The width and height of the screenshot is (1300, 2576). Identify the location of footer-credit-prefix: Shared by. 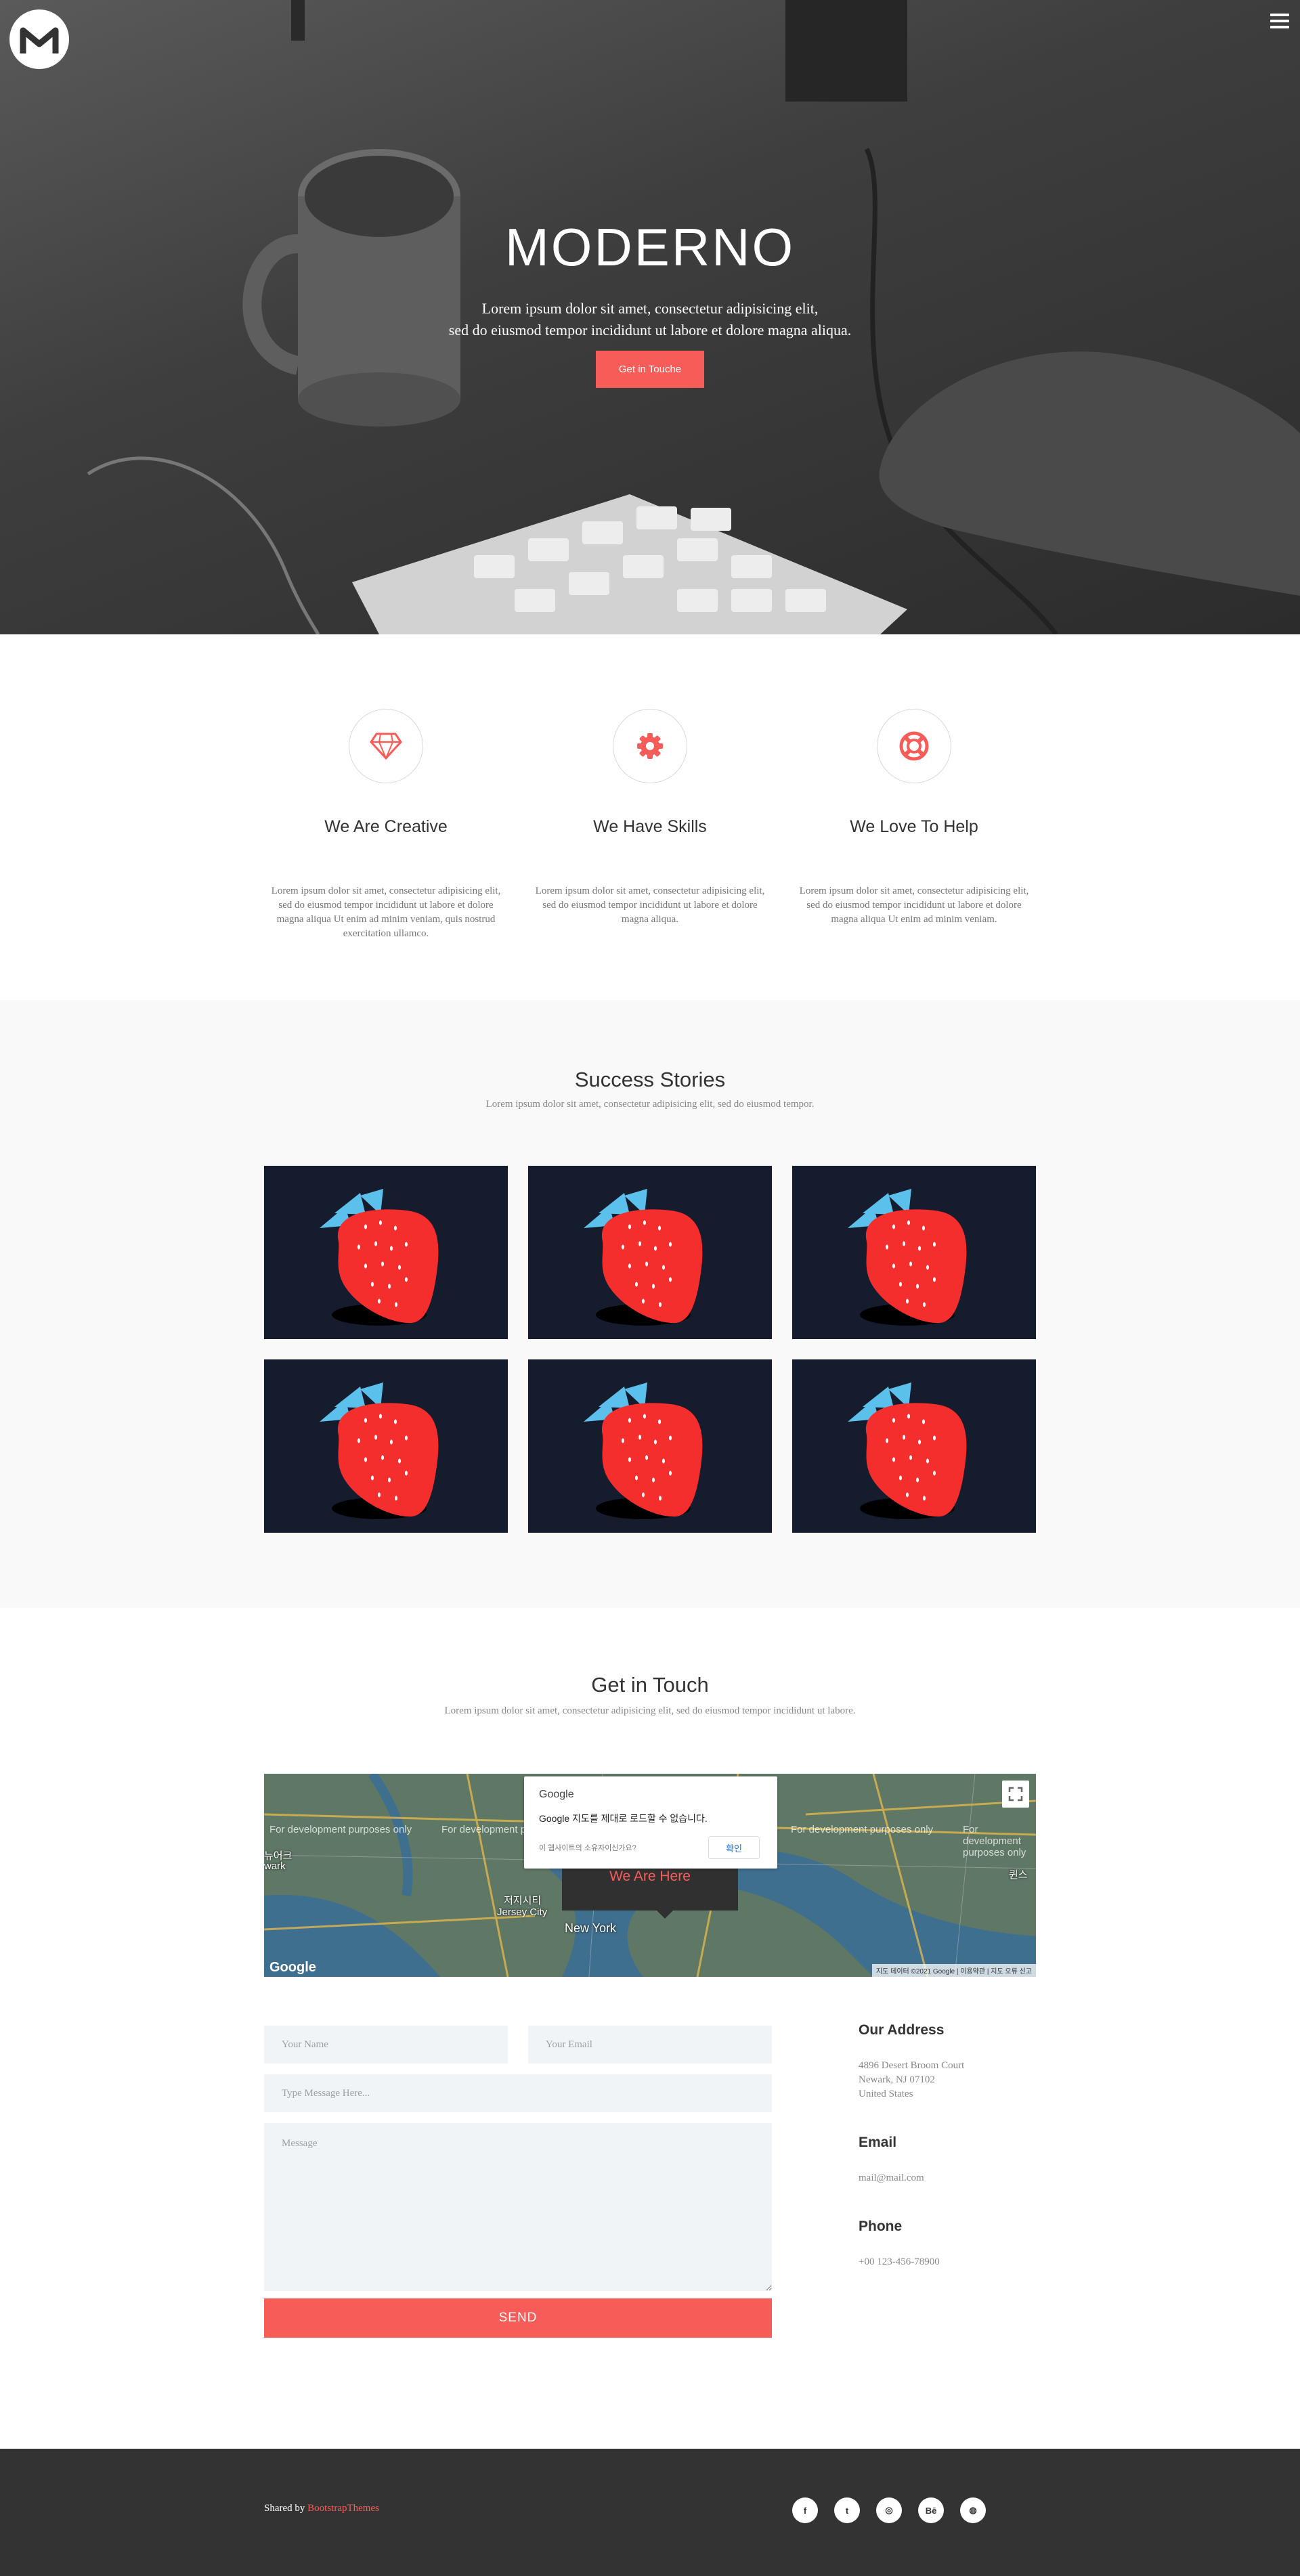
(286, 2508).